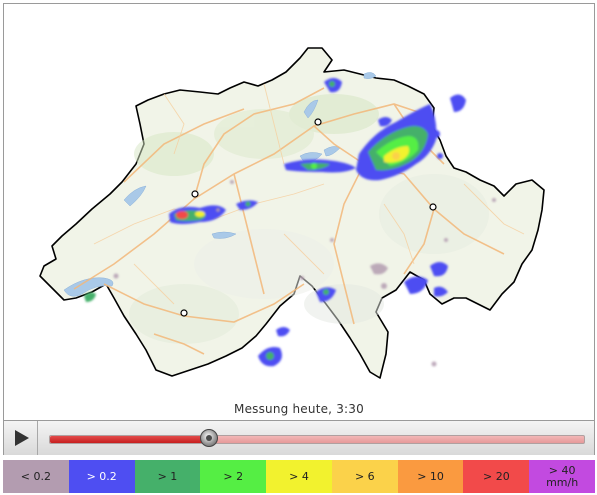  I want to click on legend-item: > 0.2, so click(101, 476).